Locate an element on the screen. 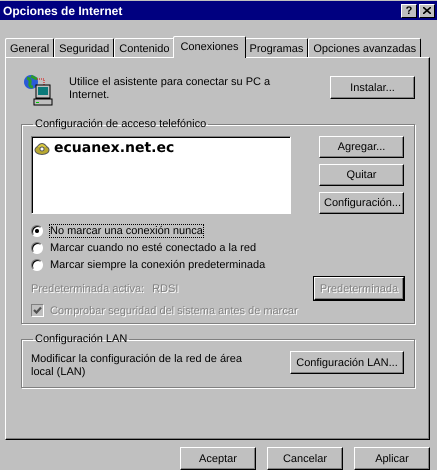 Image resolution: width=437 pixels, height=470 pixels. check-icon is located at coordinates (37, 310).